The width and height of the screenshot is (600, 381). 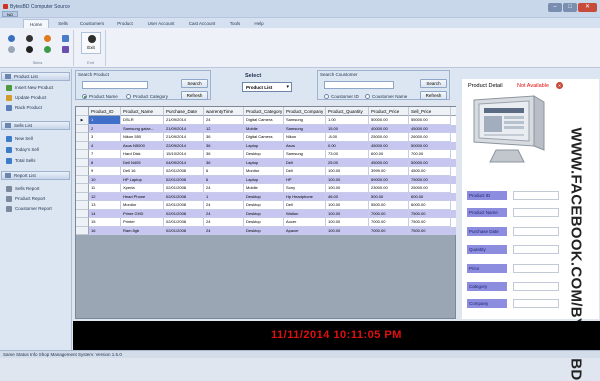 What do you see at coordinates (63, 23) in the screenshot?
I see `tab-sells: Sells` at bounding box center [63, 23].